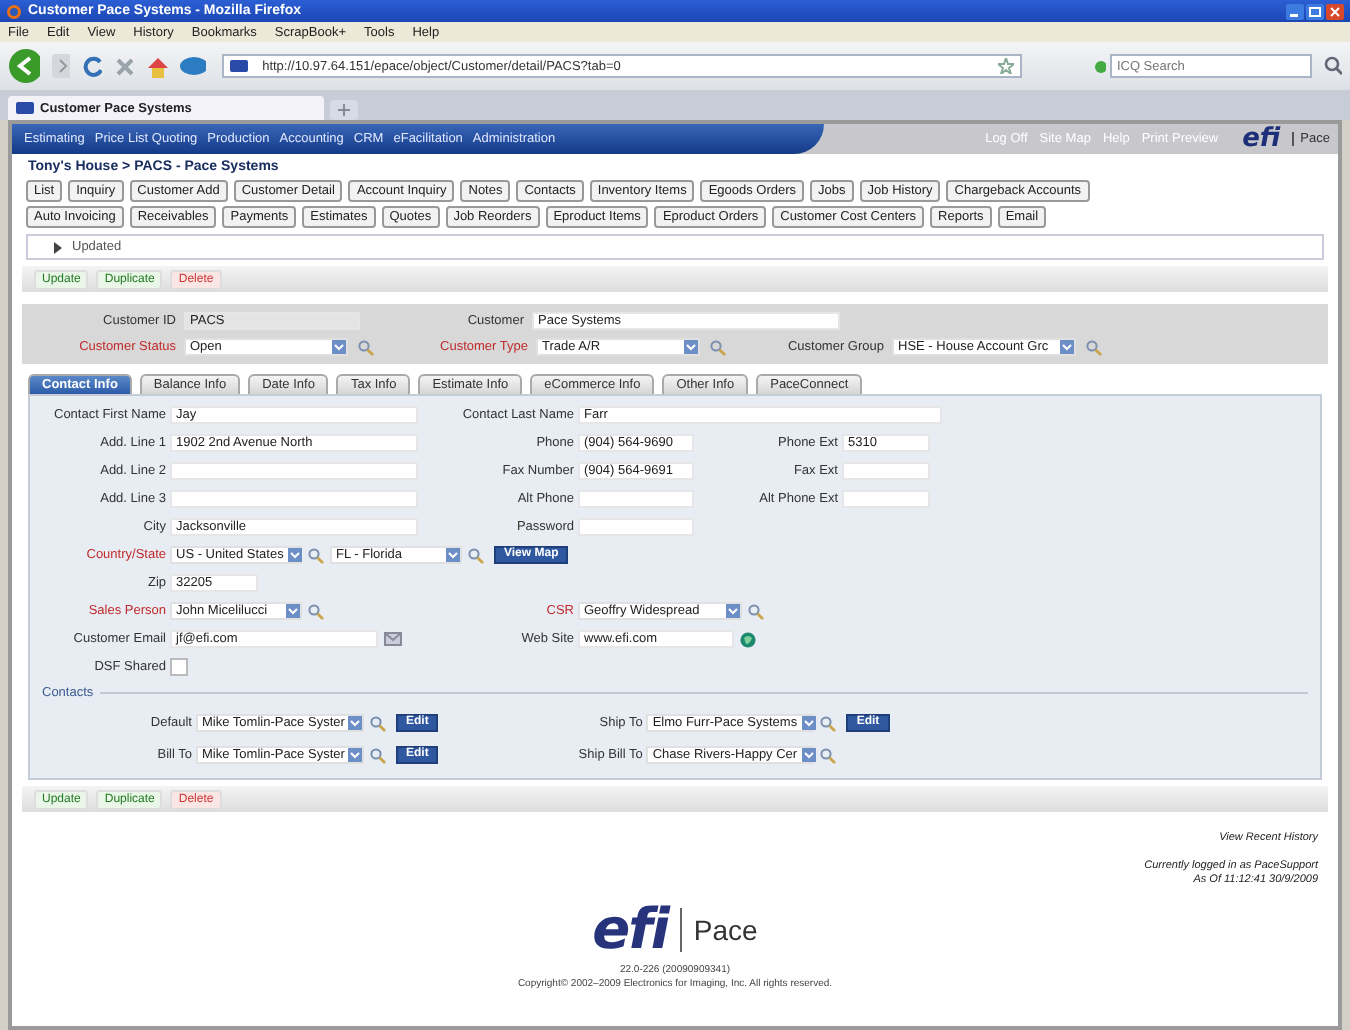 The width and height of the screenshot is (1350, 1030). I want to click on checkbox, so click(179, 667).